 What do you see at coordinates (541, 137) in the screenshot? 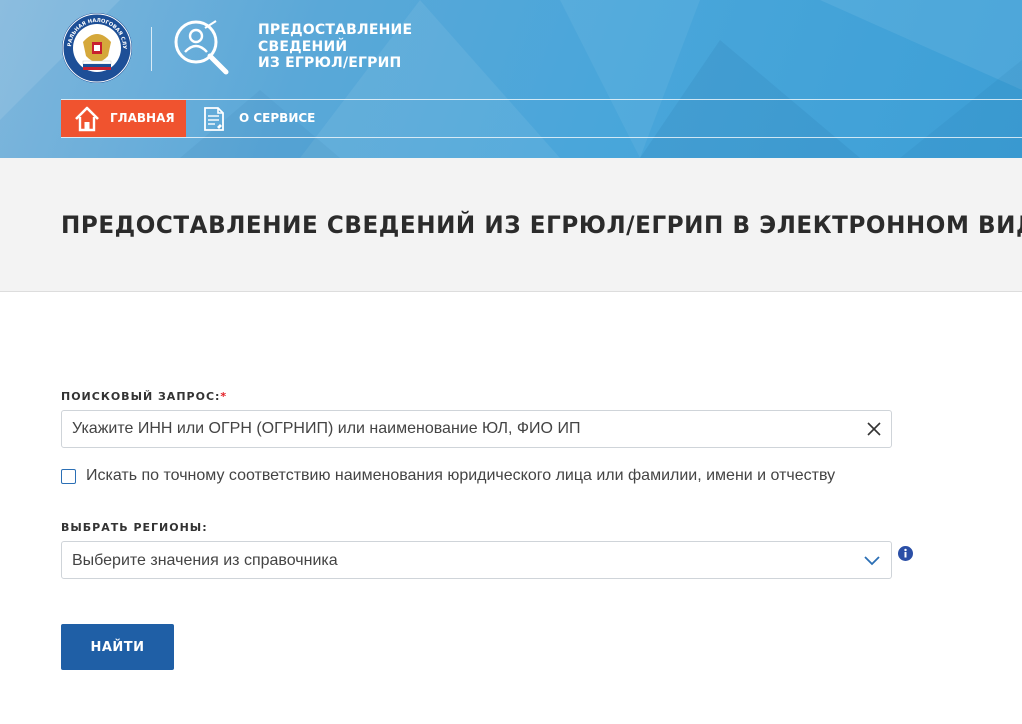
I see `nav-bottom-divider` at bounding box center [541, 137].